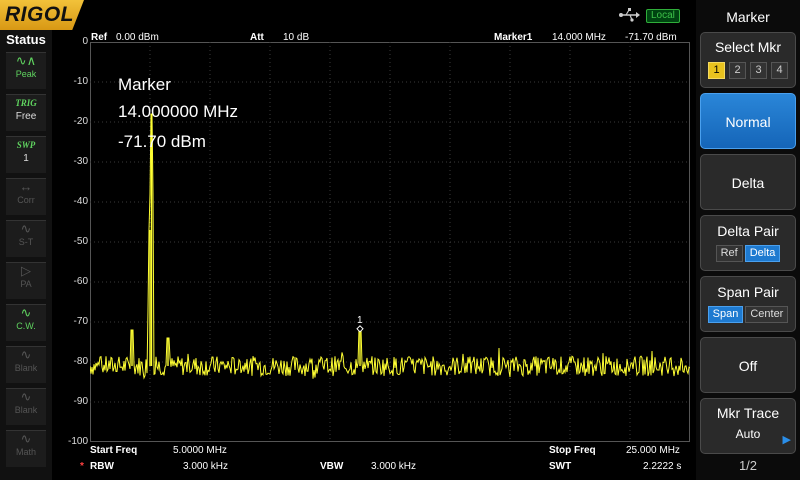 Image resolution: width=800 pixels, height=480 pixels. I want to click on status-cw-indicator: ∿ C.W., so click(26, 322).